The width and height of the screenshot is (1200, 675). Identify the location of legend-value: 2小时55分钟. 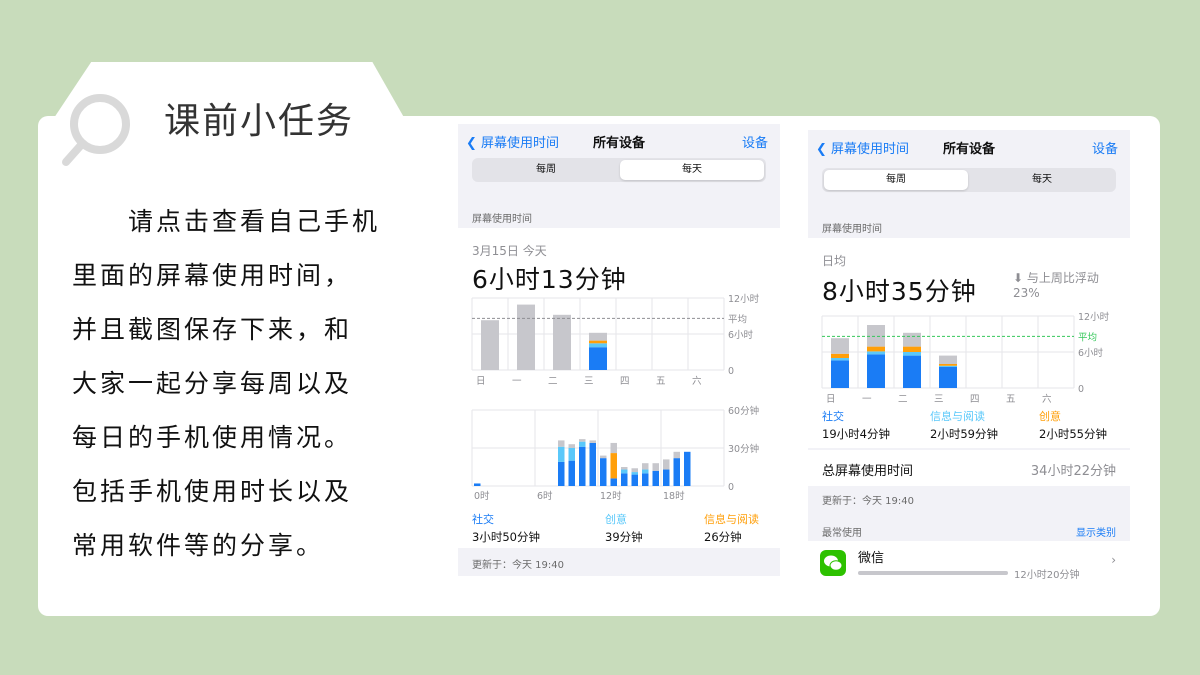
(1073, 434).